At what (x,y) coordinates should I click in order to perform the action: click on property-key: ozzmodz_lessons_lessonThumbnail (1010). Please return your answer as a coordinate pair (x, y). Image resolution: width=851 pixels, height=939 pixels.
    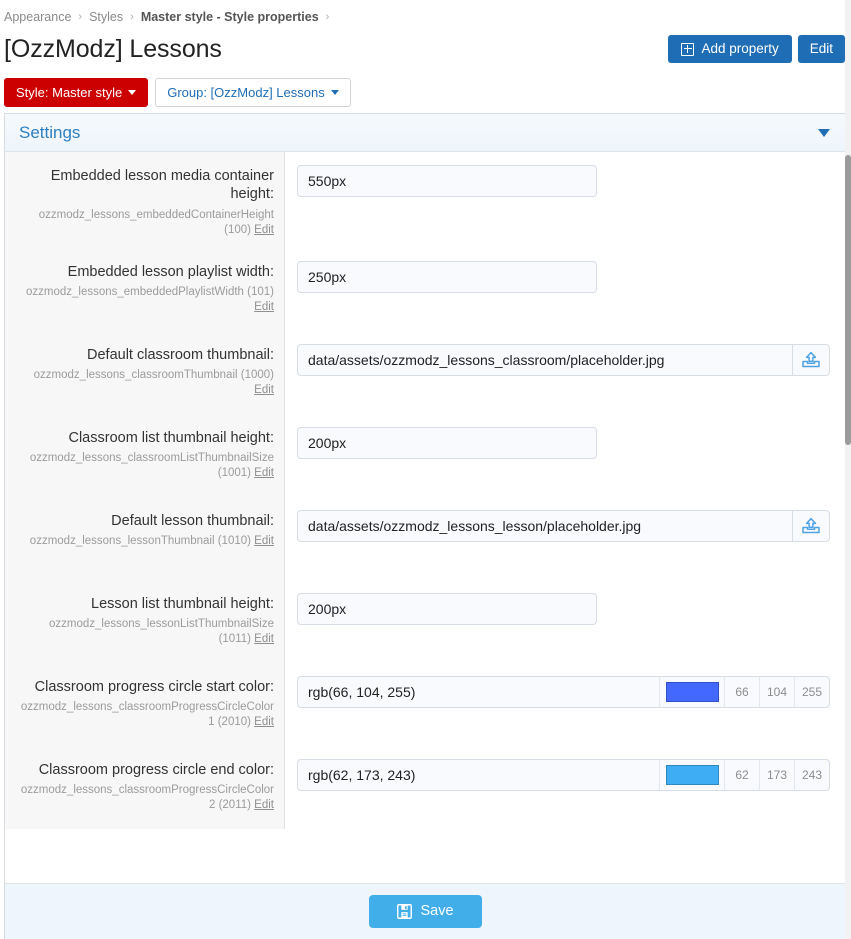
    Looking at the image, I should click on (142, 541).